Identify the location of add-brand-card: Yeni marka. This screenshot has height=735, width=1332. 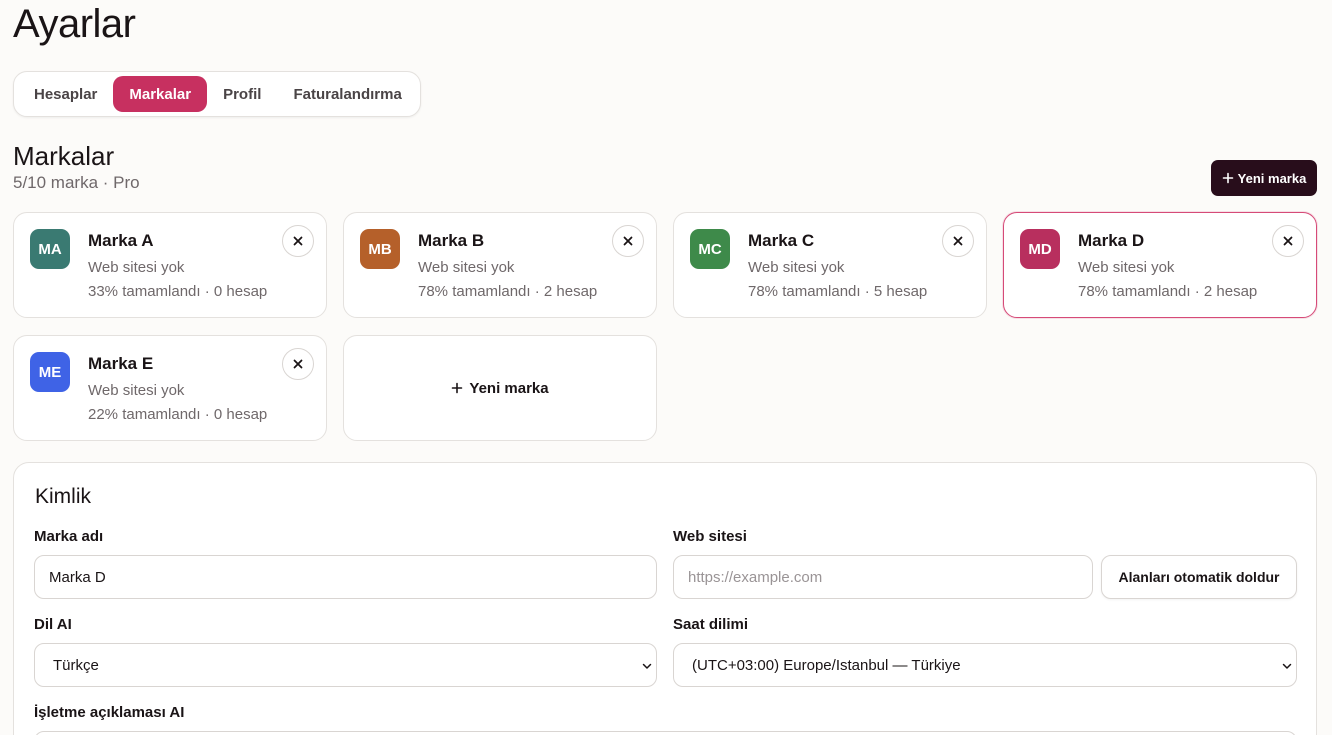
(500, 388).